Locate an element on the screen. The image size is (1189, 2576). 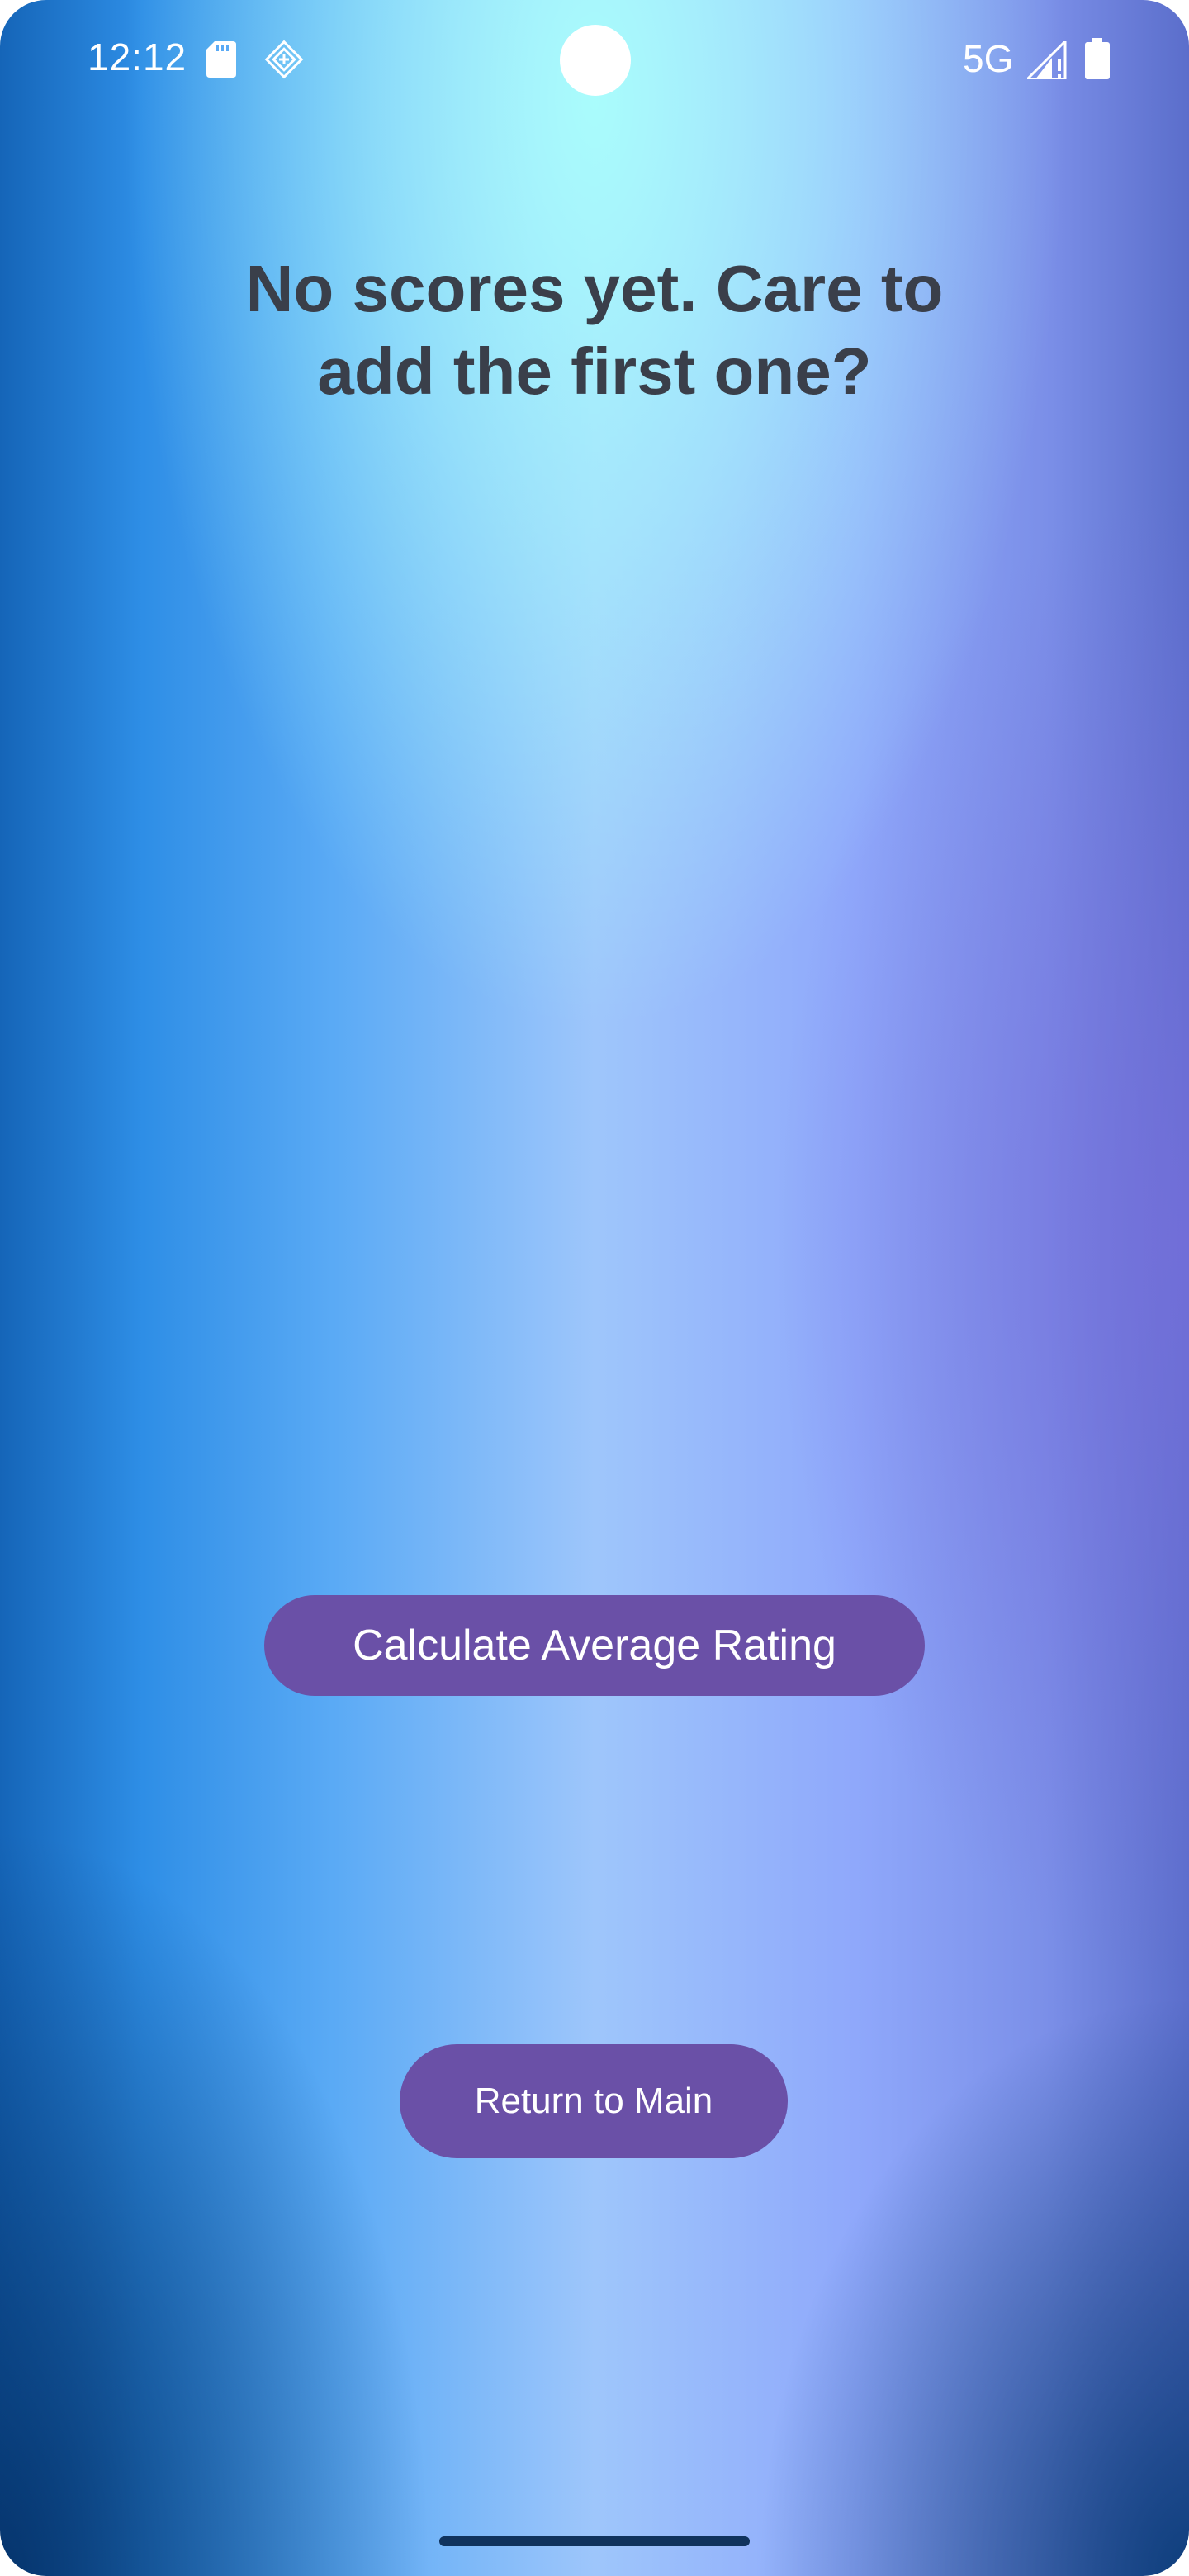
battery-icon is located at coordinates (1097, 58).